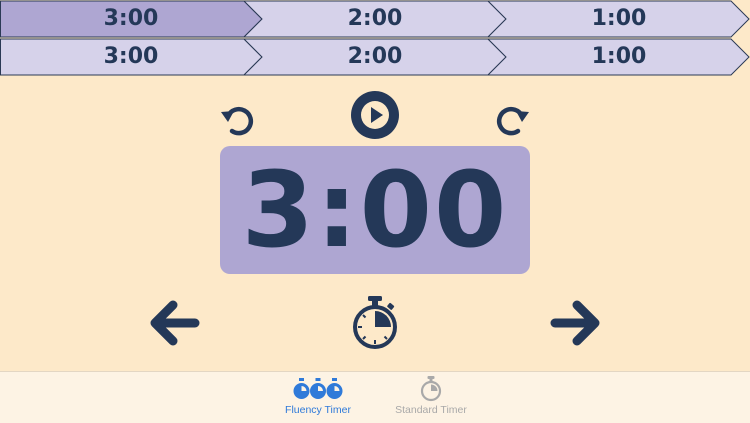  I want to click on timer-mode-button, so click(375, 323).